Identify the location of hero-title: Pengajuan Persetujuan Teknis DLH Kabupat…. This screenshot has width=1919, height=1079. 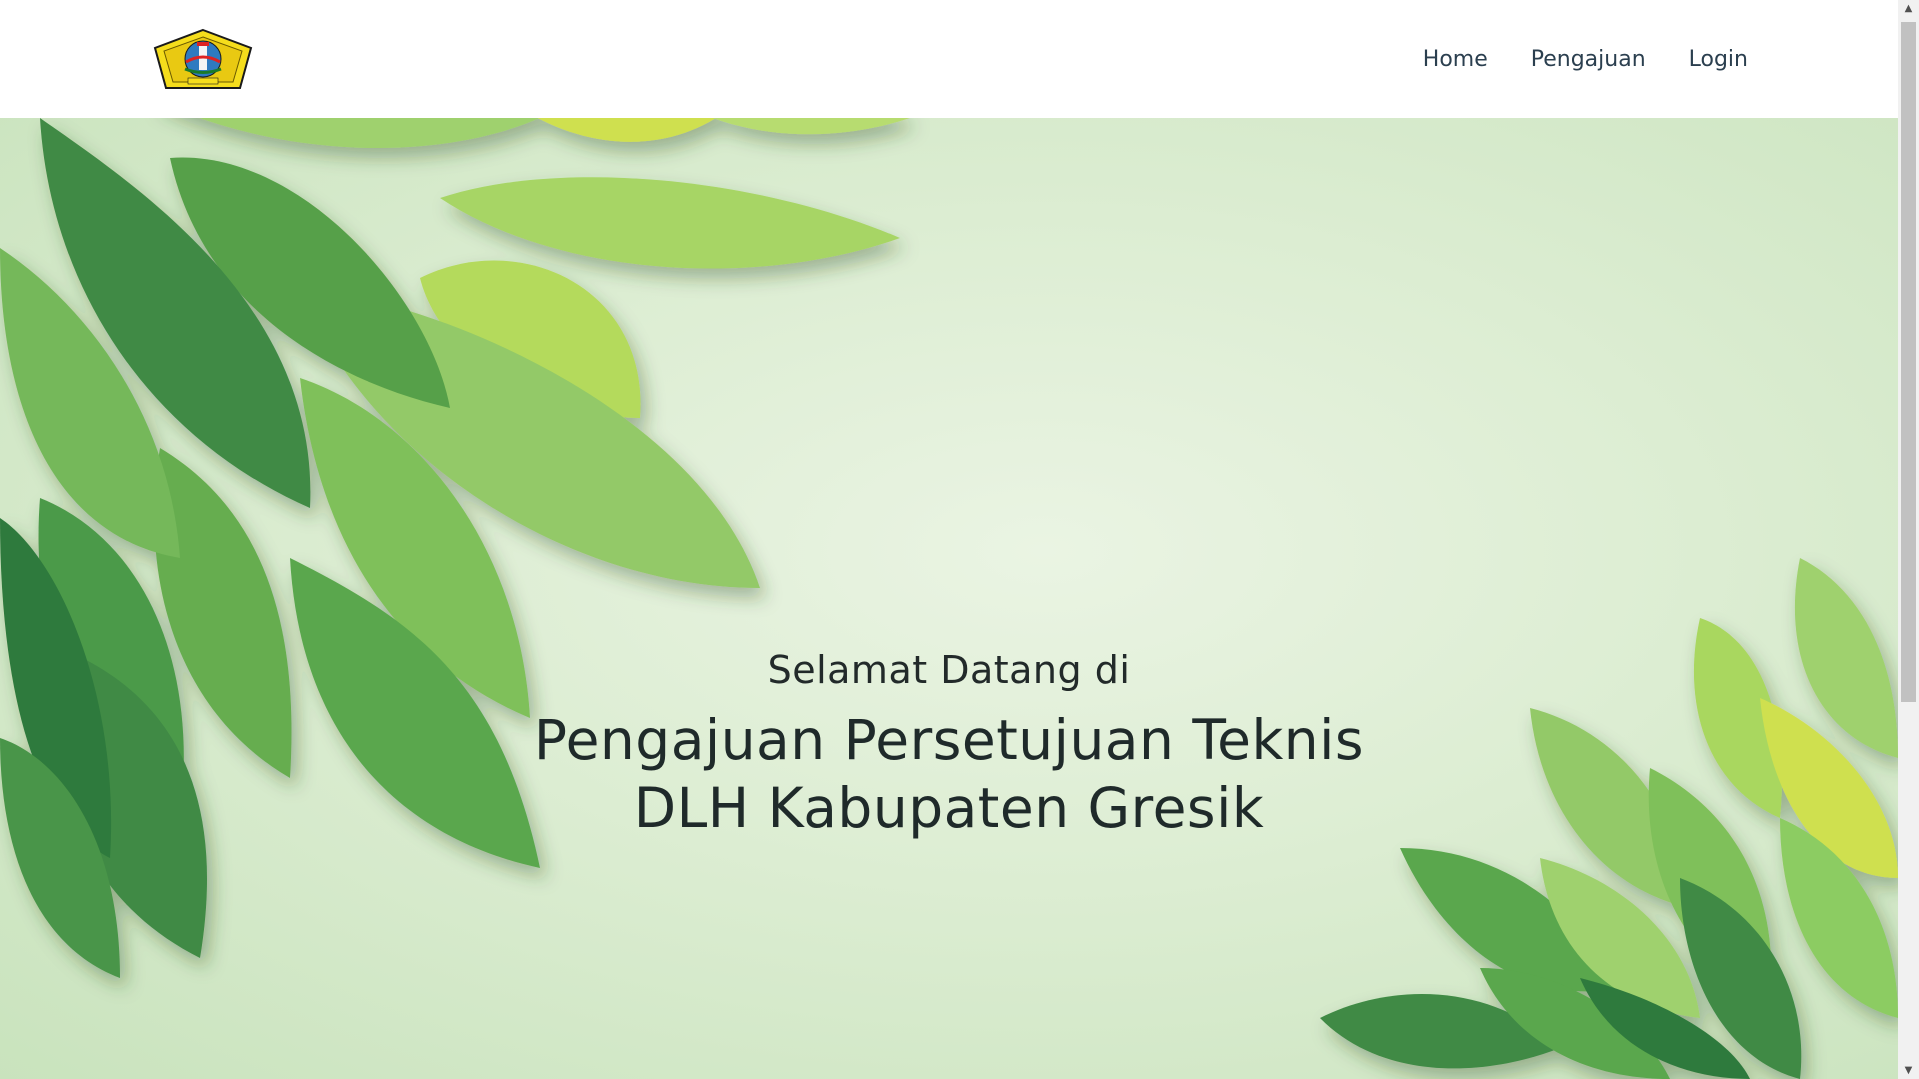
(949, 774).